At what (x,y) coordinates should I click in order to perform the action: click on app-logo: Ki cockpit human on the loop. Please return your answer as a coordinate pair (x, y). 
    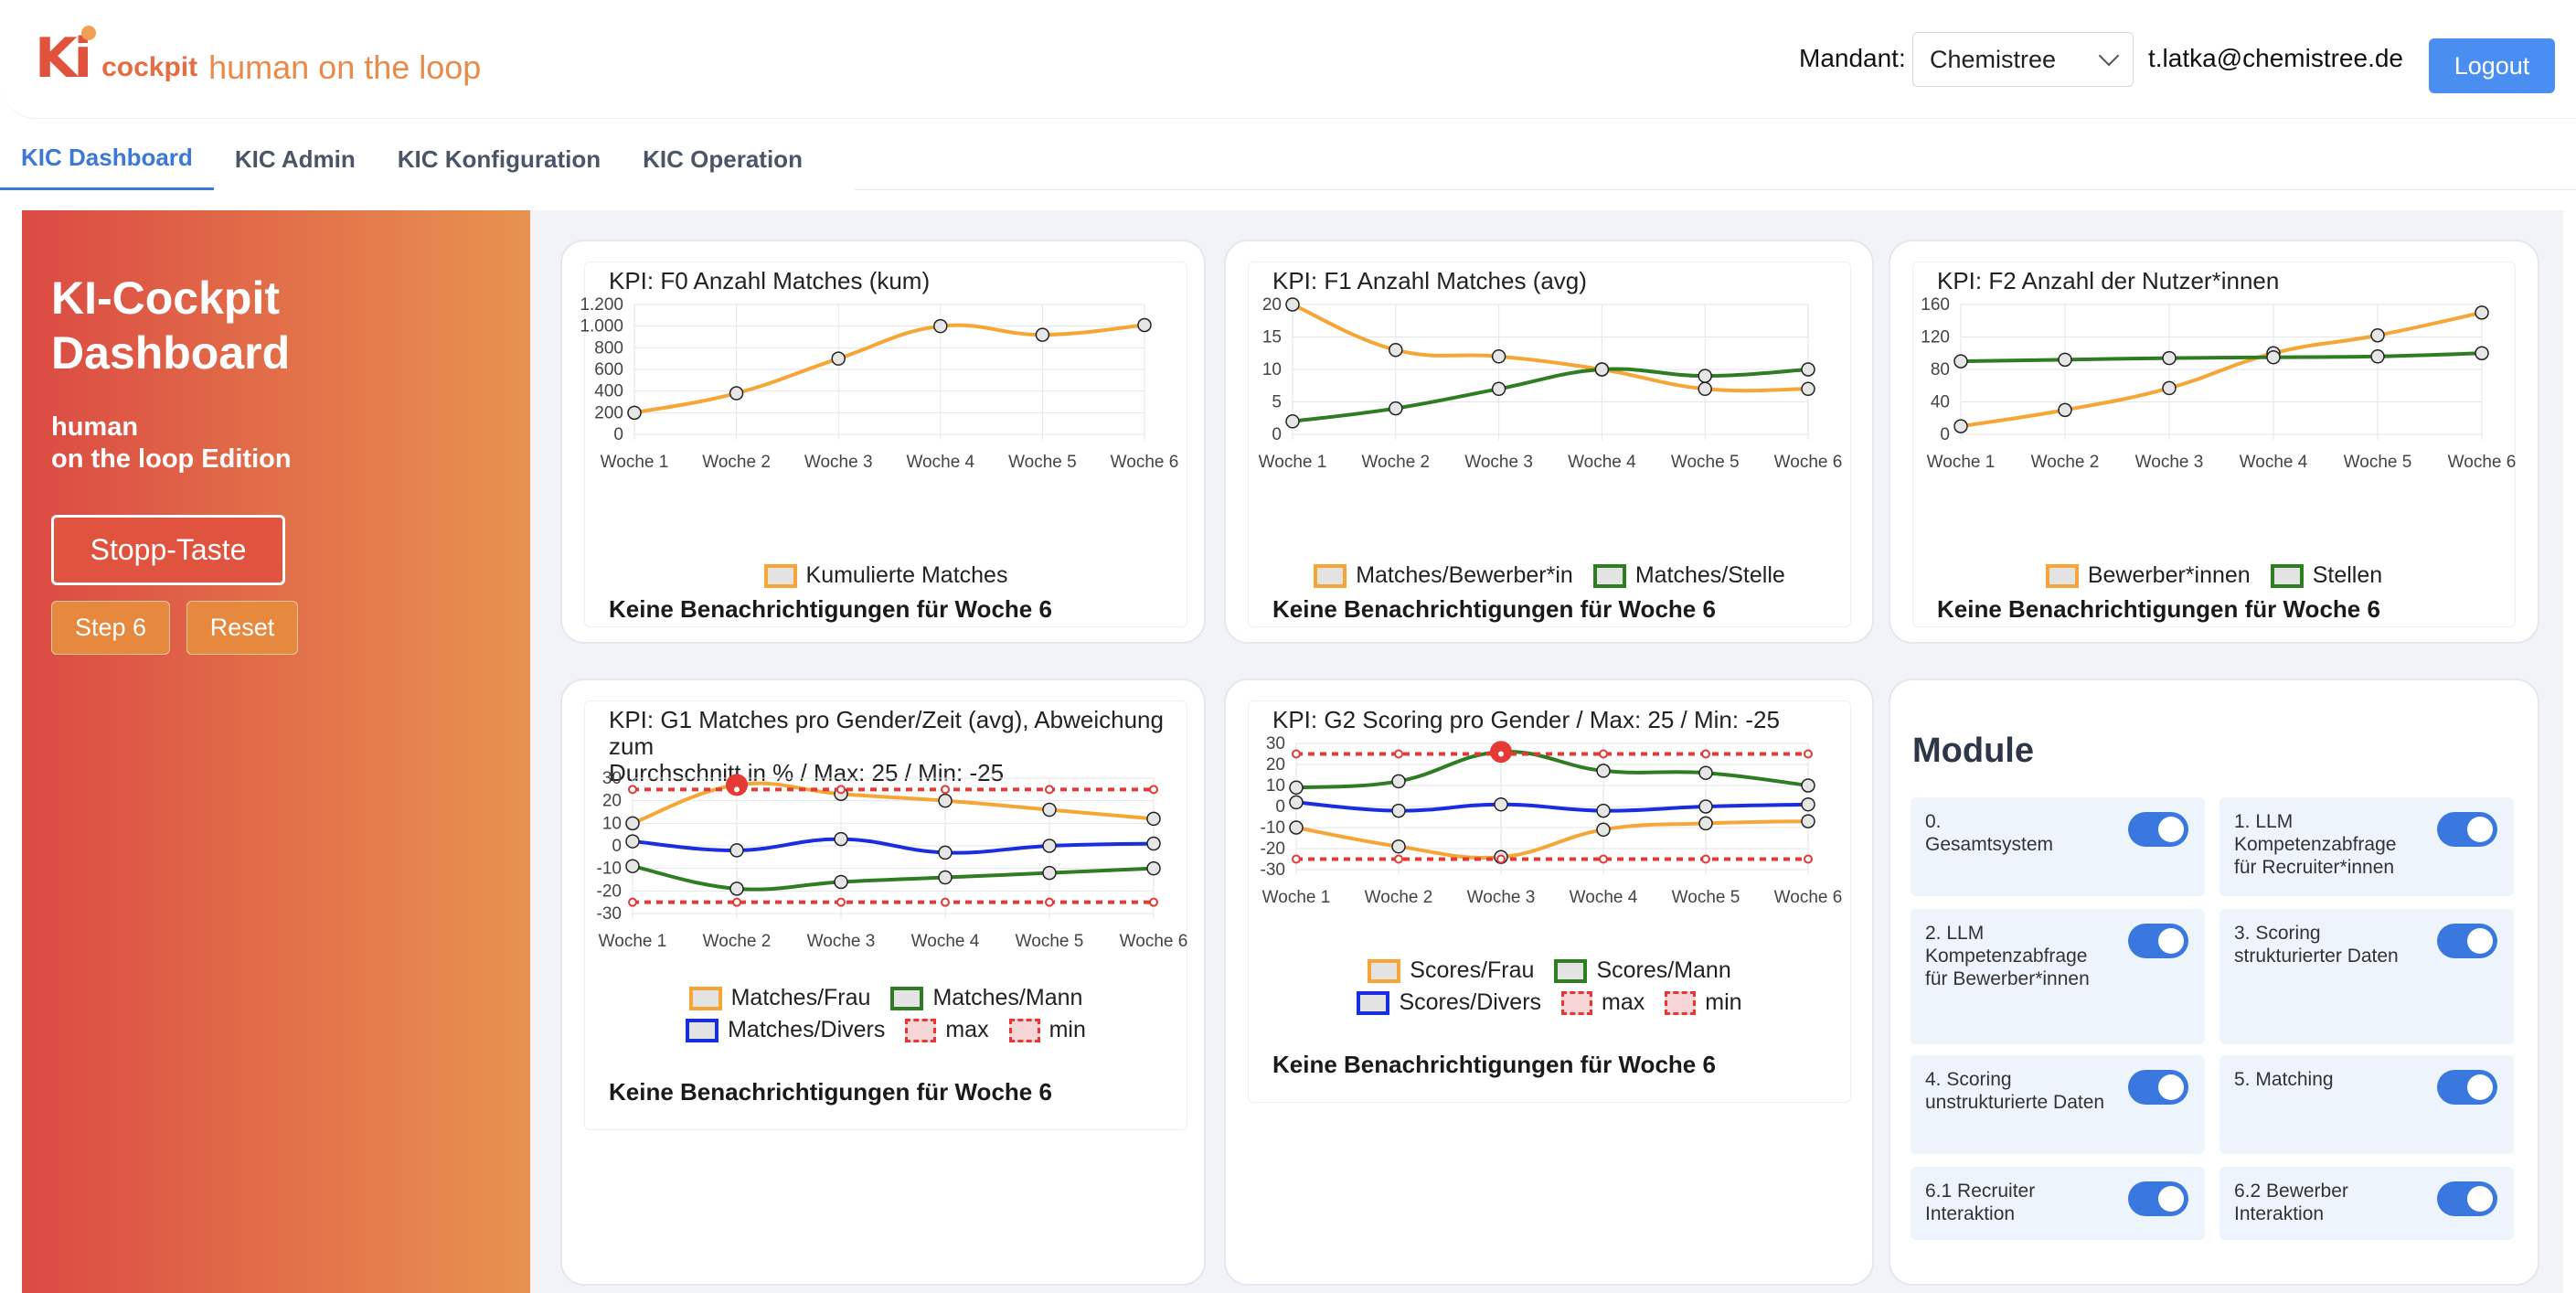
    Looking at the image, I should click on (258, 54).